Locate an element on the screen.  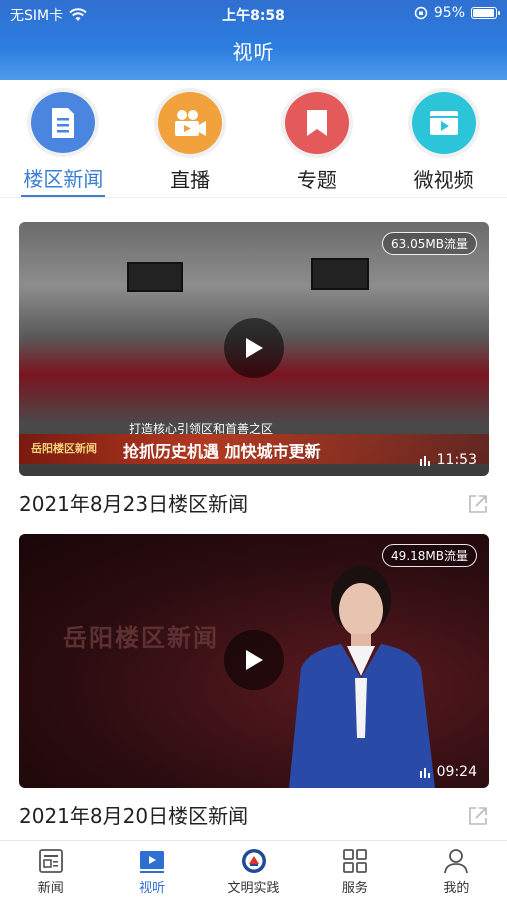
tab-news: 新闻 is located at coordinates (50, 870).